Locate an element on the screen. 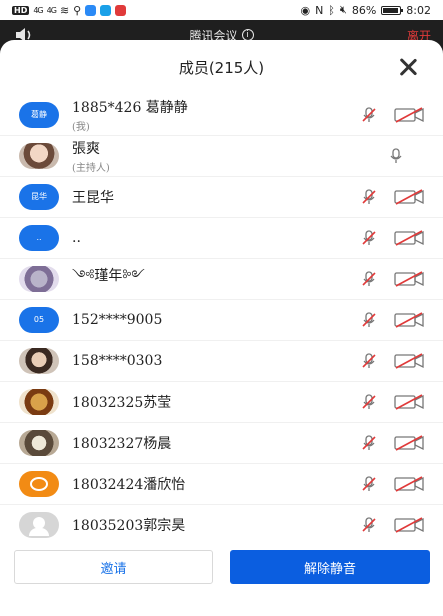 This screenshot has height=616, width=443. member-row: 05 152****9005 is located at coordinates (221, 320).